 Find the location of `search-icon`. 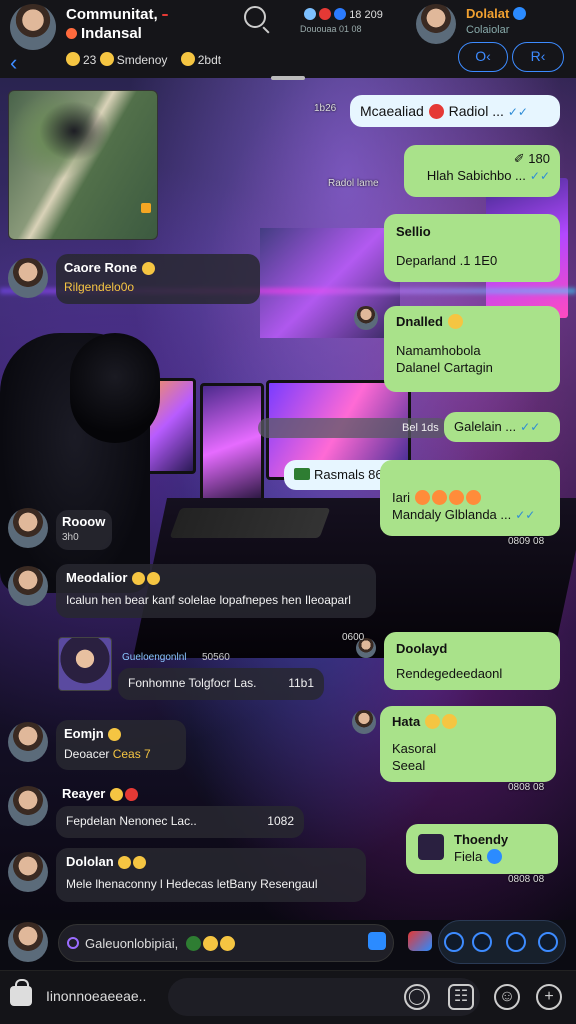

search-icon is located at coordinates (255, 17).